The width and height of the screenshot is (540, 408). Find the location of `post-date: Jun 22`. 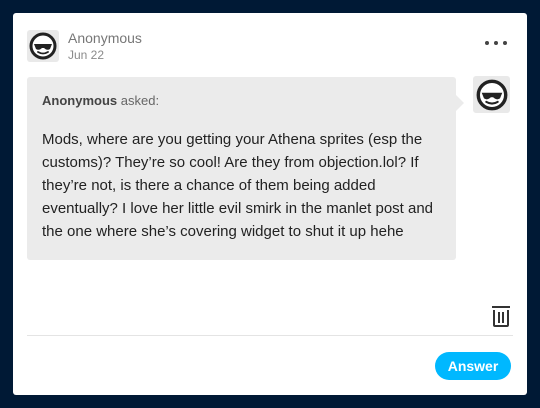

post-date: Jun 22 is located at coordinates (86, 55).